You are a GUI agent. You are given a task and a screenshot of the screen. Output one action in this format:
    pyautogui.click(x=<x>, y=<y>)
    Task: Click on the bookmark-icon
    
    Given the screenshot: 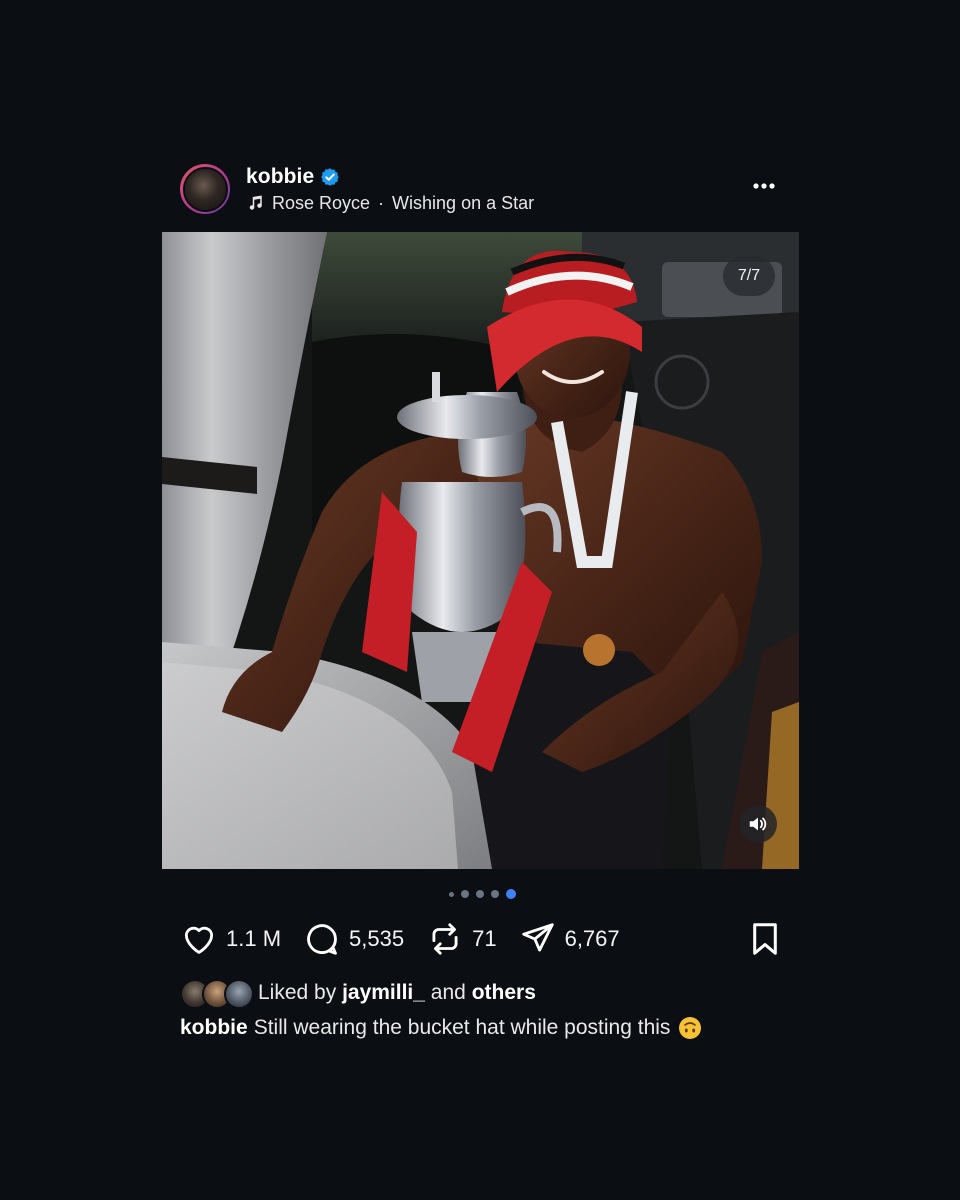 What is the action you would take?
    pyautogui.click(x=765, y=939)
    